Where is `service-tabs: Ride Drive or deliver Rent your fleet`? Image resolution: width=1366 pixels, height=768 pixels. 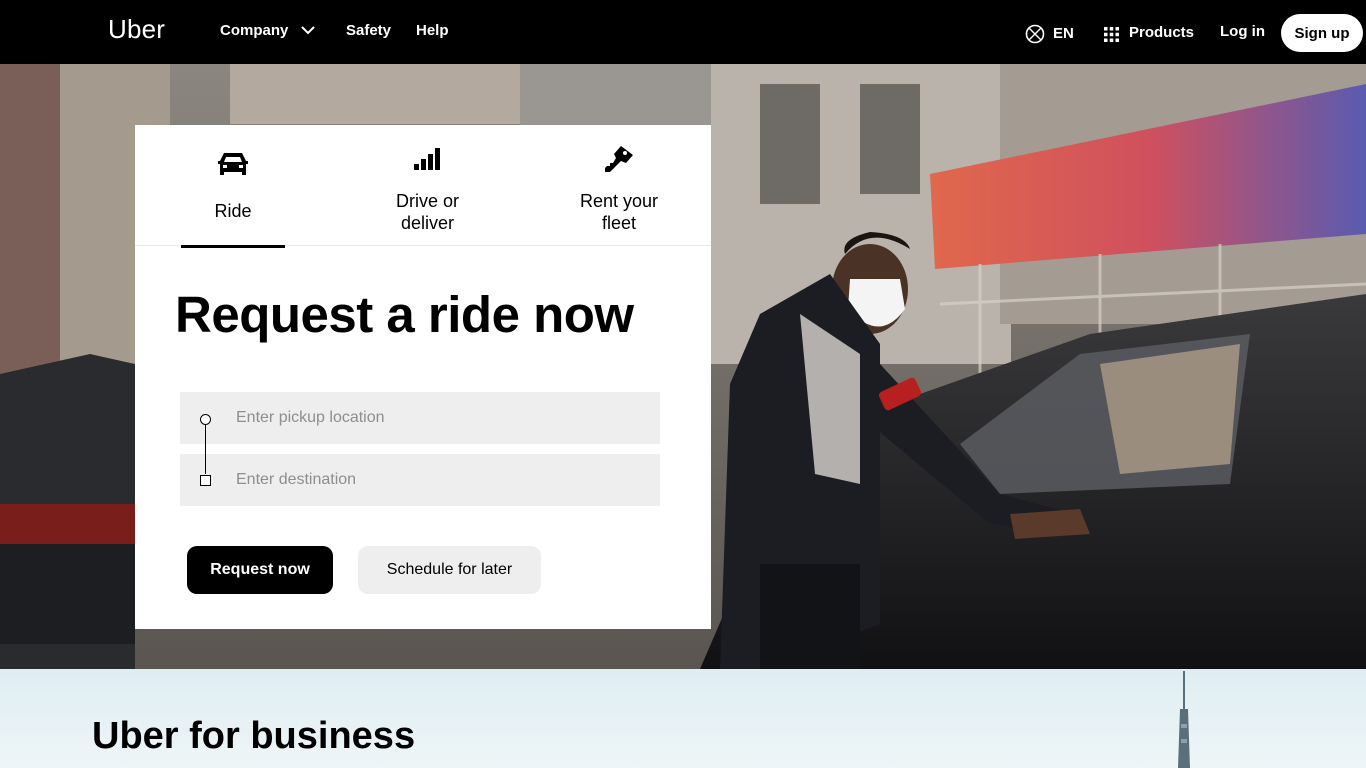 service-tabs: Ride Drive or deliver Rent your fleet is located at coordinates (423, 186).